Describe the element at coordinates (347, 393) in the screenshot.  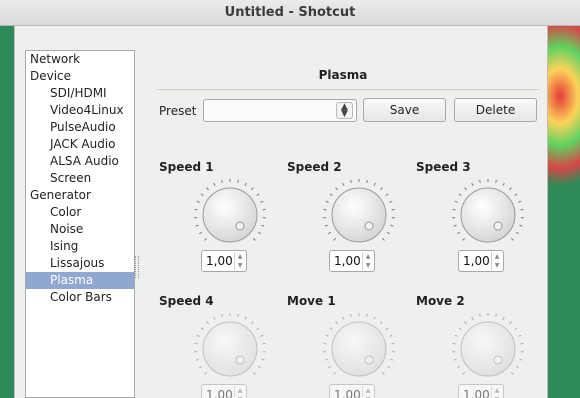
I see `move1-value: 1,00` at that location.